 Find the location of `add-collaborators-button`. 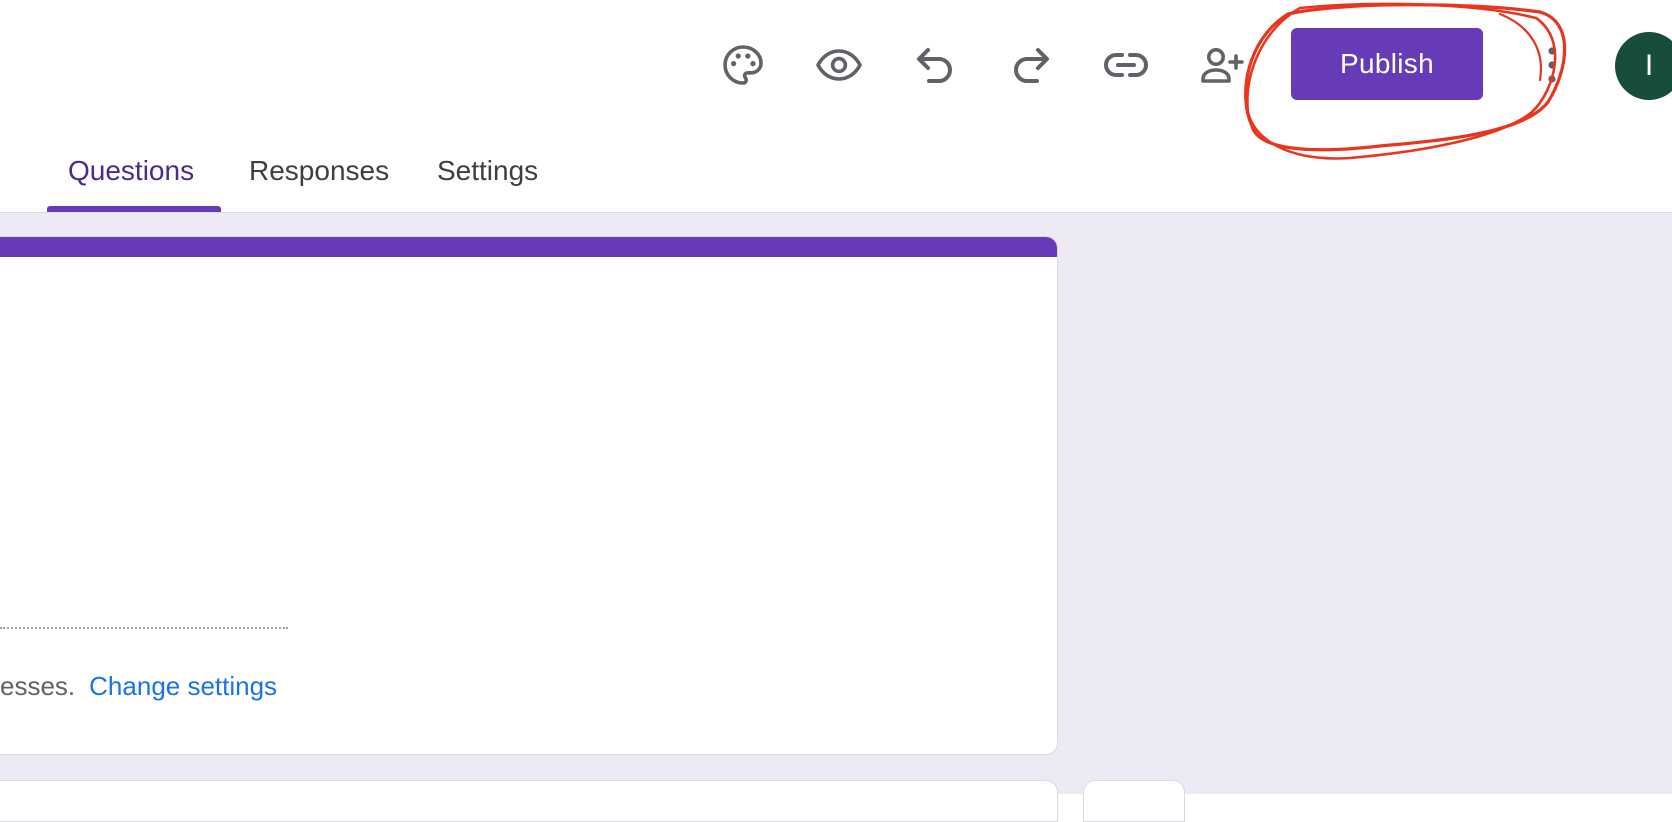

add-collaborators-button is located at coordinates (1222, 65).